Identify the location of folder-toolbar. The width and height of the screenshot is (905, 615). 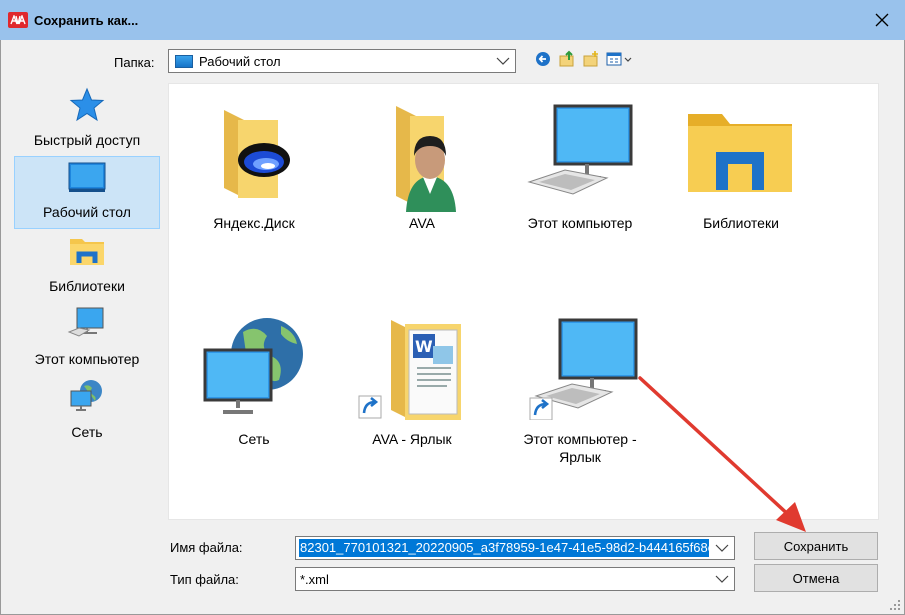
(584, 59).